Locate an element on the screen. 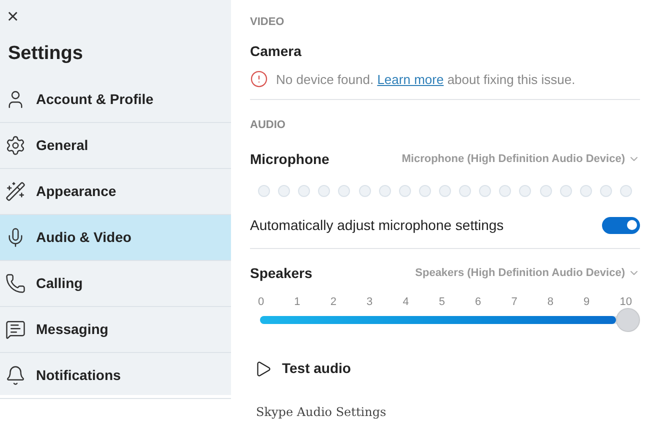 The width and height of the screenshot is (645, 429). sidebar-item: Account & Profile is located at coordinates (115, 99).